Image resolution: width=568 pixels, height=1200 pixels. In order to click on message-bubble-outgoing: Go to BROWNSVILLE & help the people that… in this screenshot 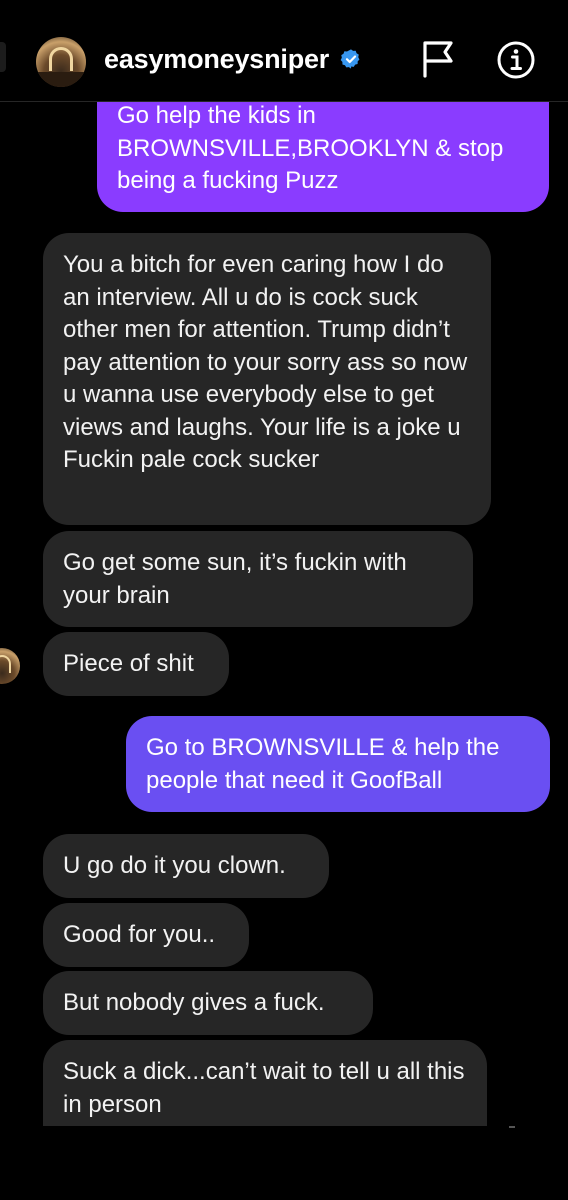, I will do `click(338, 764)`.